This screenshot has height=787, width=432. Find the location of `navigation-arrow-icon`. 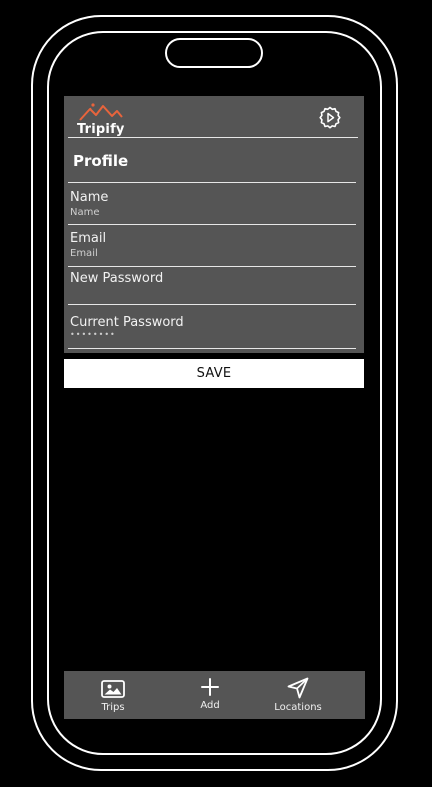

navigation-arrow-icon is located at coordinates (298, 690).